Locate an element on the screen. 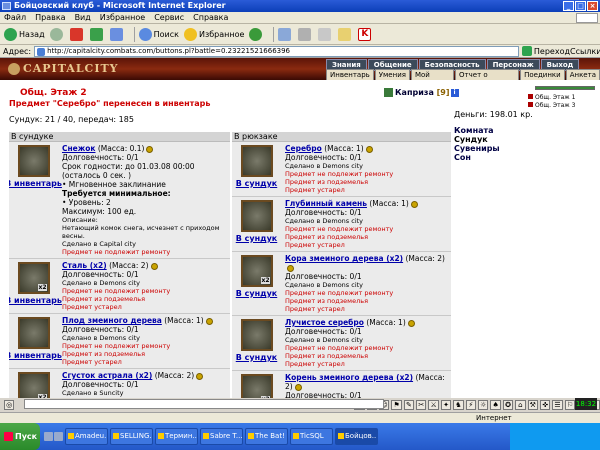  home-button is located at coordinates (117, 34).